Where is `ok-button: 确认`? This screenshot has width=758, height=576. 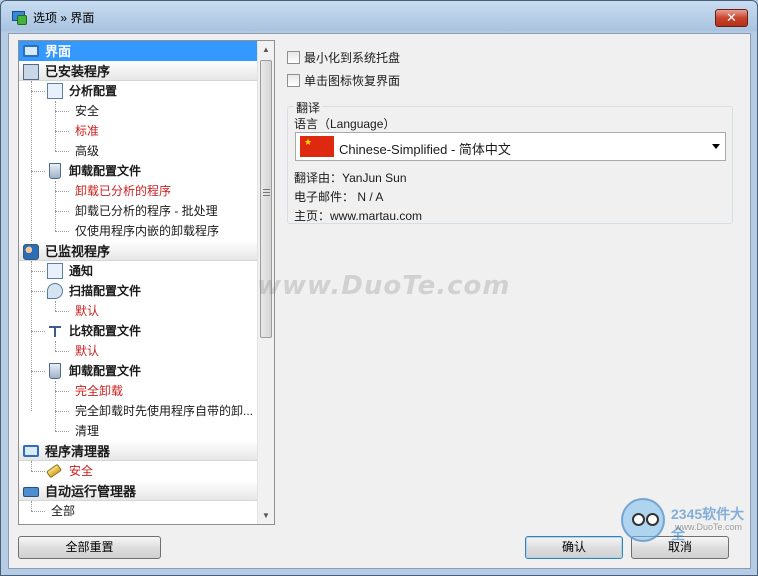 ok-button: 确认 is located at coordinates (574, 547).